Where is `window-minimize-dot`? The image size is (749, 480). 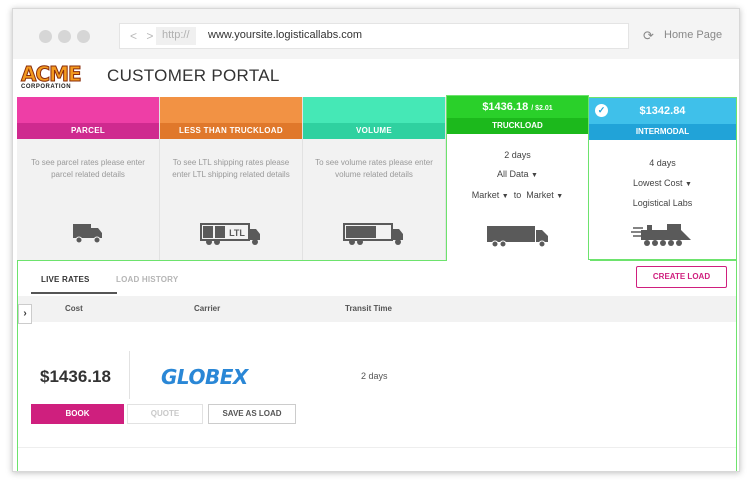
window-minimize-dot is located at coordinates (64, 36).